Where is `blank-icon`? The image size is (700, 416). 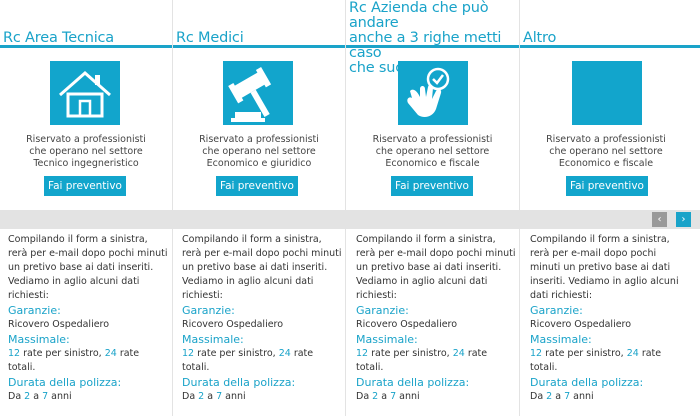
blank-icon is located at coordinates (607, 93).